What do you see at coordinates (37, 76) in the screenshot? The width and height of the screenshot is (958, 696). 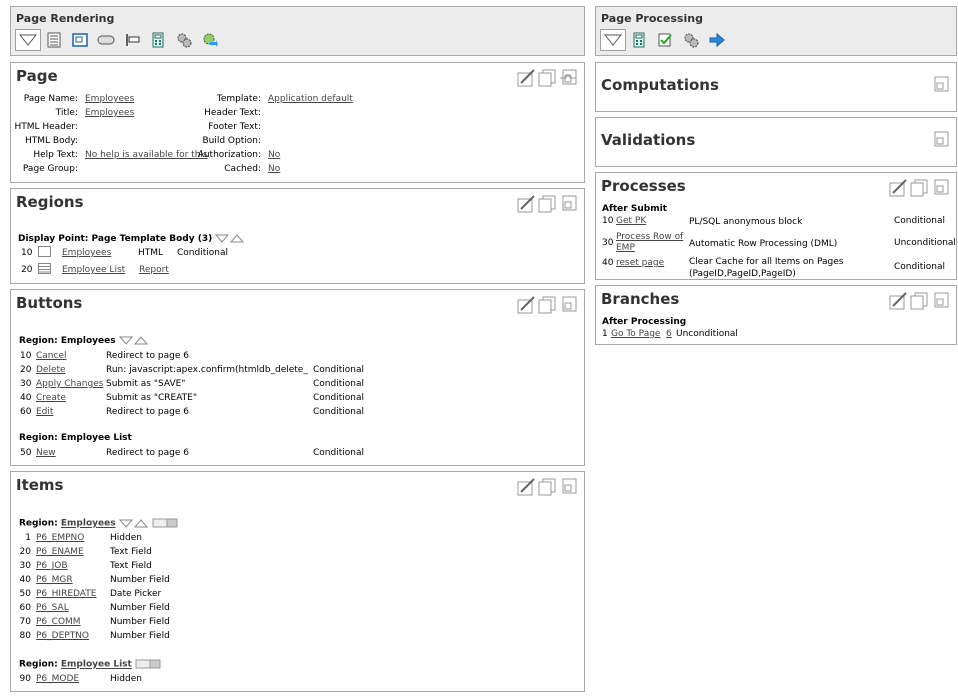 I see `page-panel-title: Page` at bounding box center [37, 76].